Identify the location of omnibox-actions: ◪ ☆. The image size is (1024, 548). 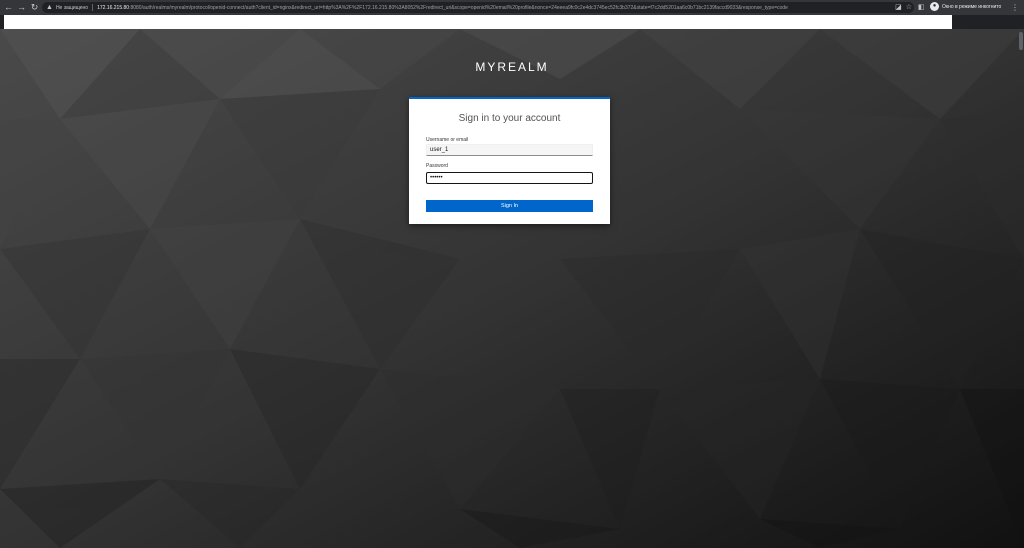
(903, 7).